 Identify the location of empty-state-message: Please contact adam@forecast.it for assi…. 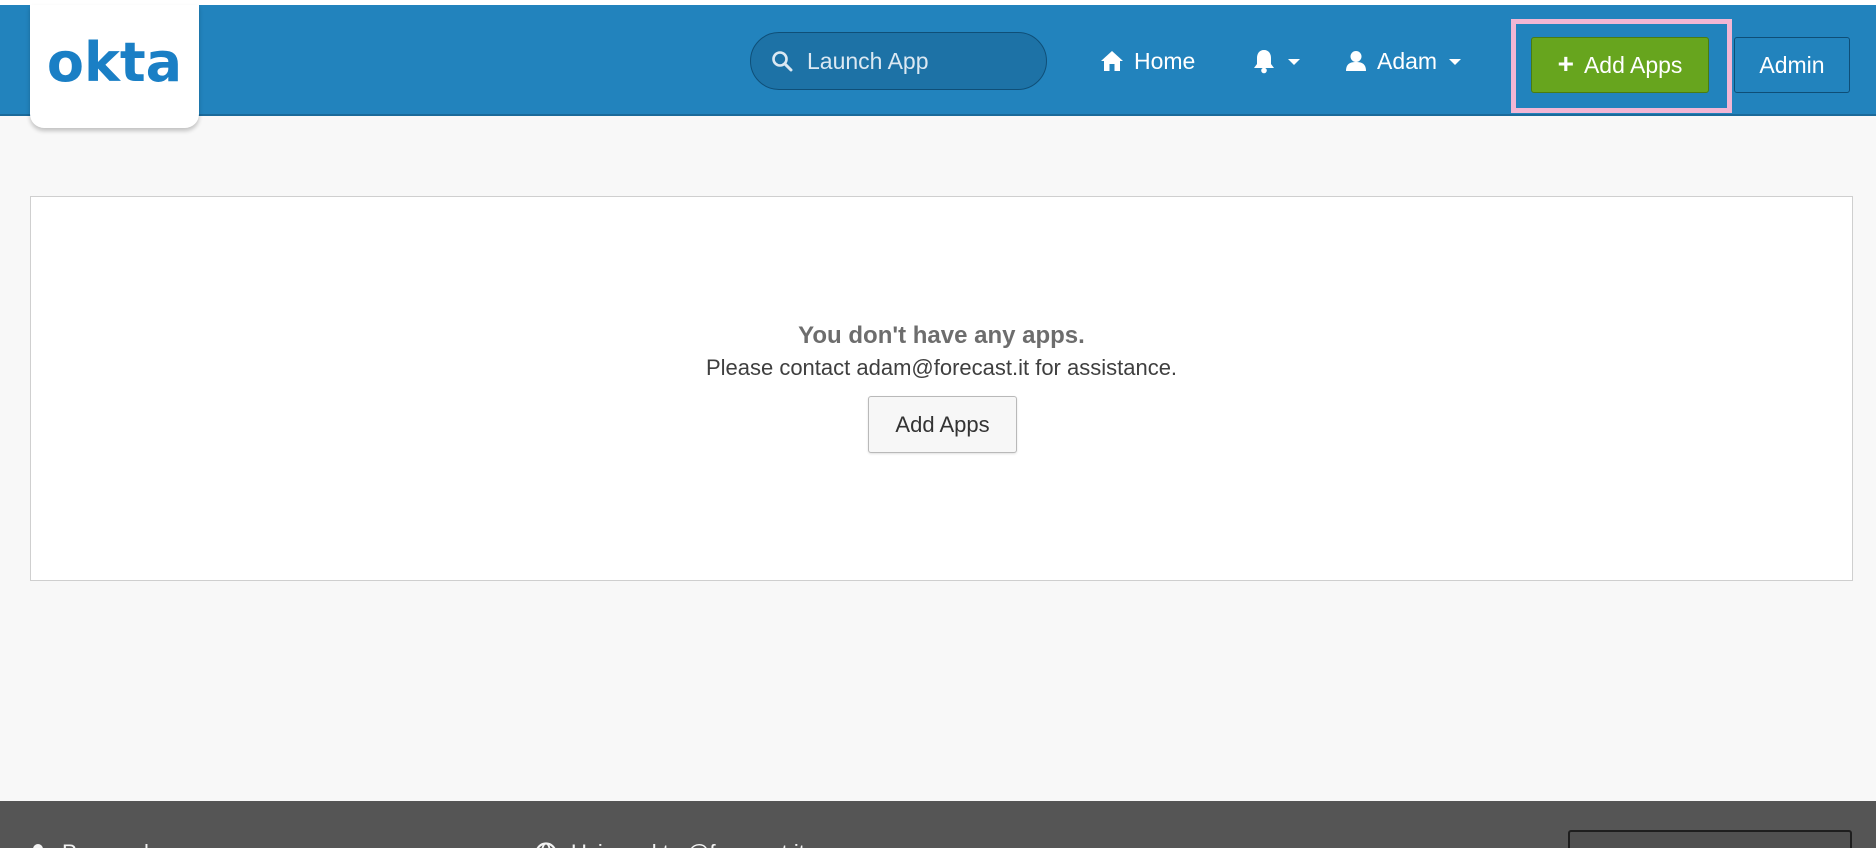
(941, 367).